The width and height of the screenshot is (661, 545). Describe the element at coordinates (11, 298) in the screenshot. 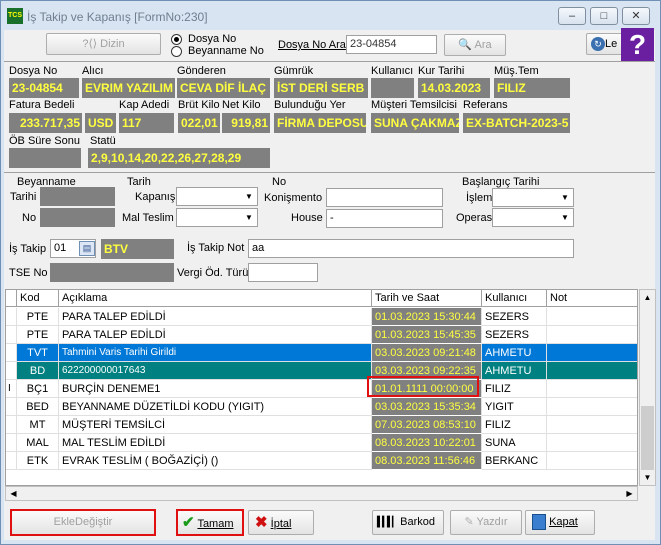

I see `header-indicator` at that location.